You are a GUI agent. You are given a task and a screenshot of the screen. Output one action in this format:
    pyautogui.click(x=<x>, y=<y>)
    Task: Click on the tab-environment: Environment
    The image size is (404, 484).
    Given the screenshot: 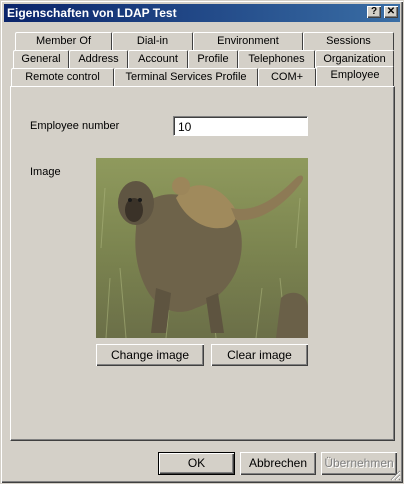 What is the action you would take?
    pyautogui.click(x=248, y=41)
    